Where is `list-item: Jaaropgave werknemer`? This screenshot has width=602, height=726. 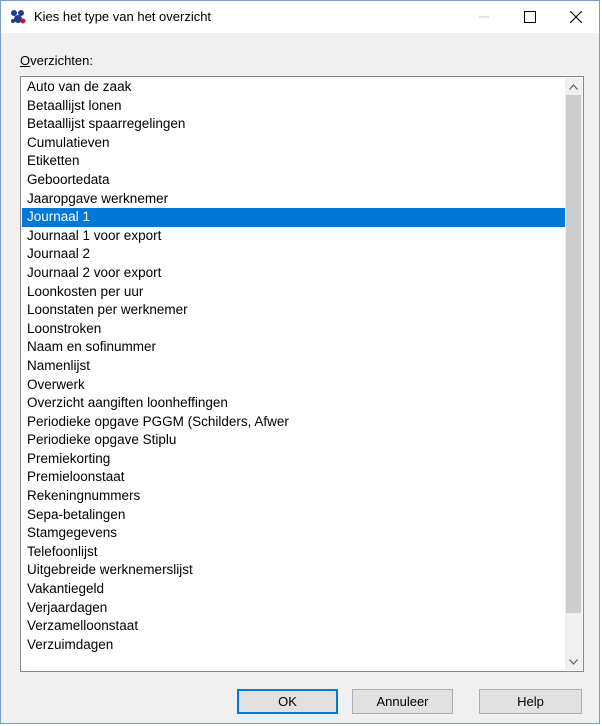
list-item: Jaaropgave werknemer is located at coordinates (293, 199).